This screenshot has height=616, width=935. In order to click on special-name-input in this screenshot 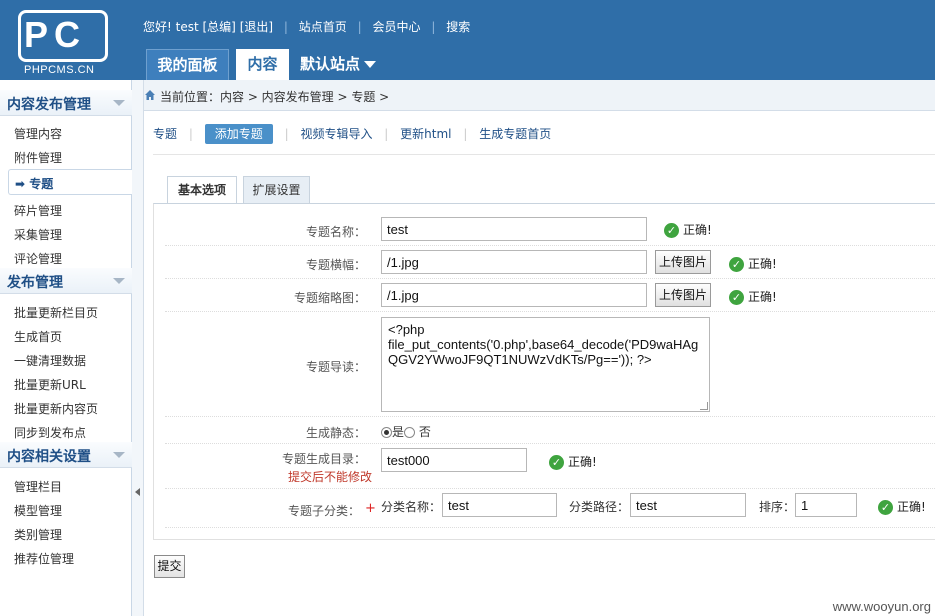, I will do `click(514, 229)`.